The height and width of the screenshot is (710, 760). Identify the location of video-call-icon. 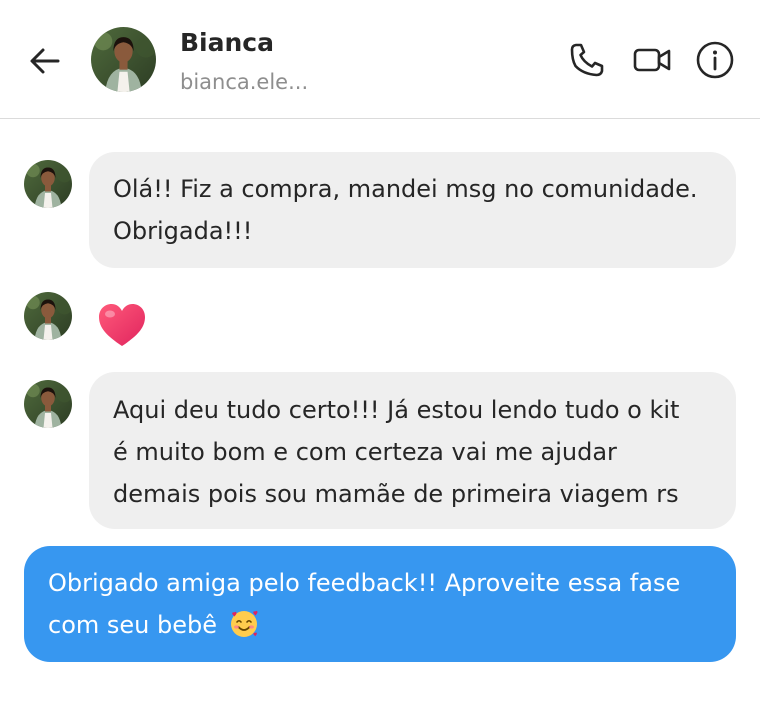
(652, 60).